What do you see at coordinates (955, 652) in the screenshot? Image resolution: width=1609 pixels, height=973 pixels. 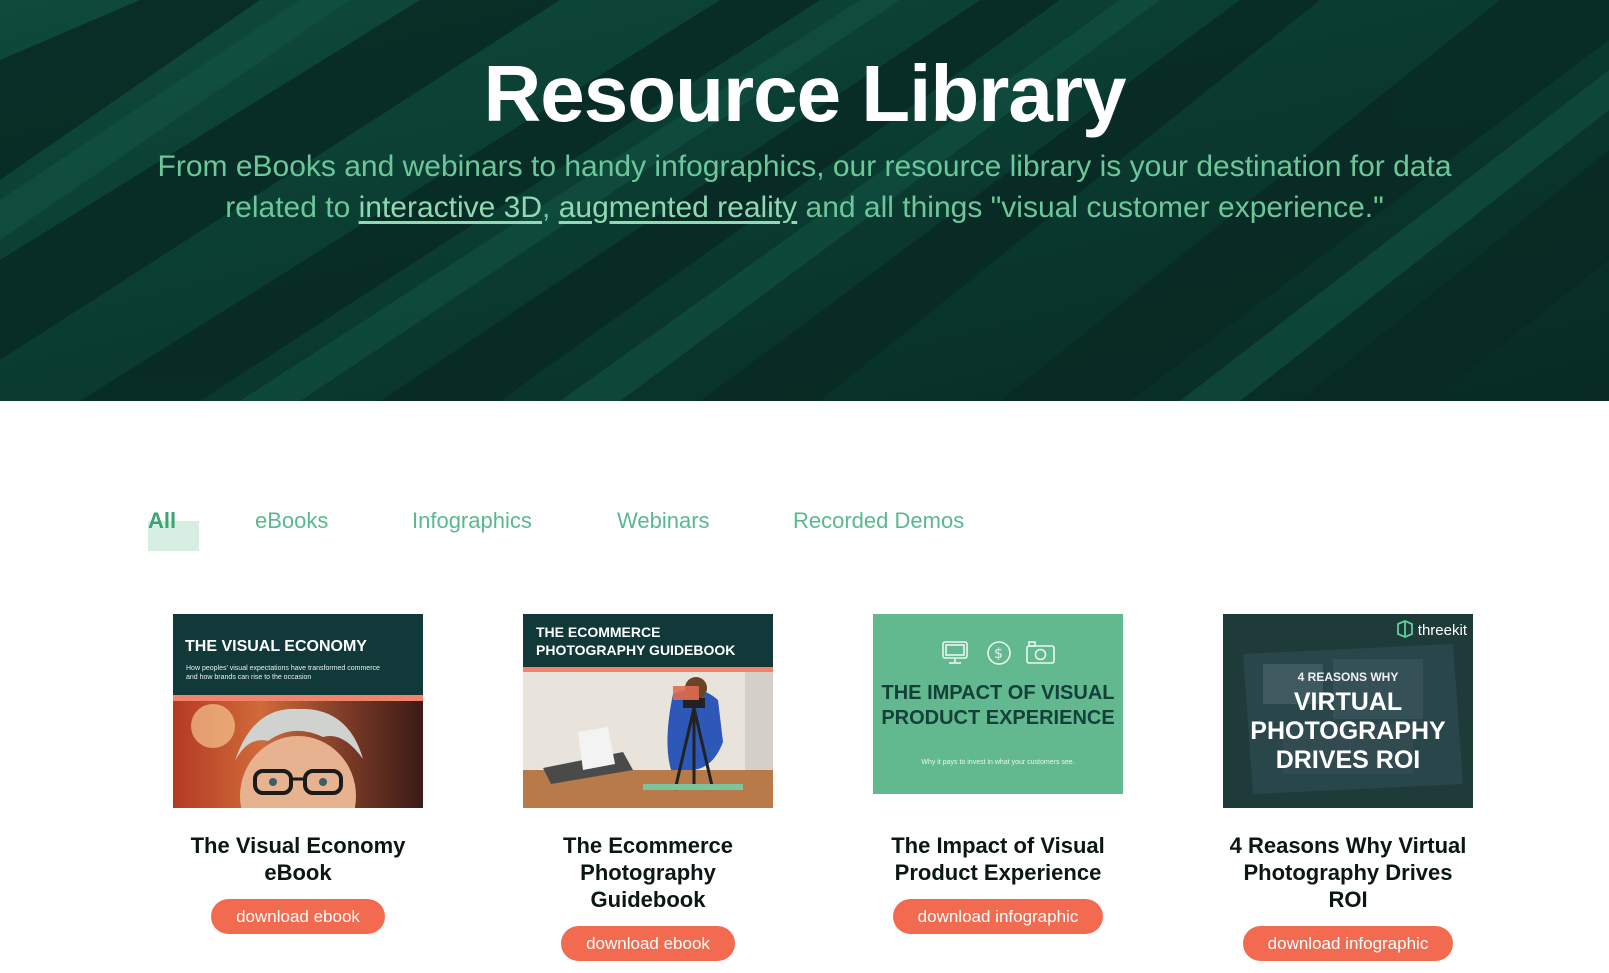 I see `monitor-icon` at bounding box center [955, 652].